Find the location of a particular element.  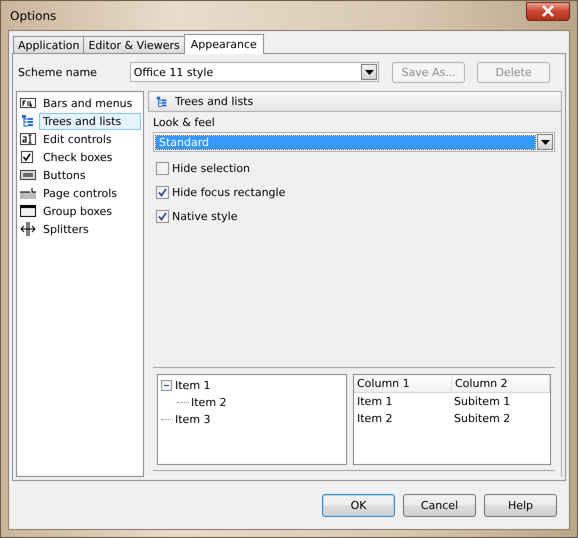

close-button is located at coordinates (548, 11).